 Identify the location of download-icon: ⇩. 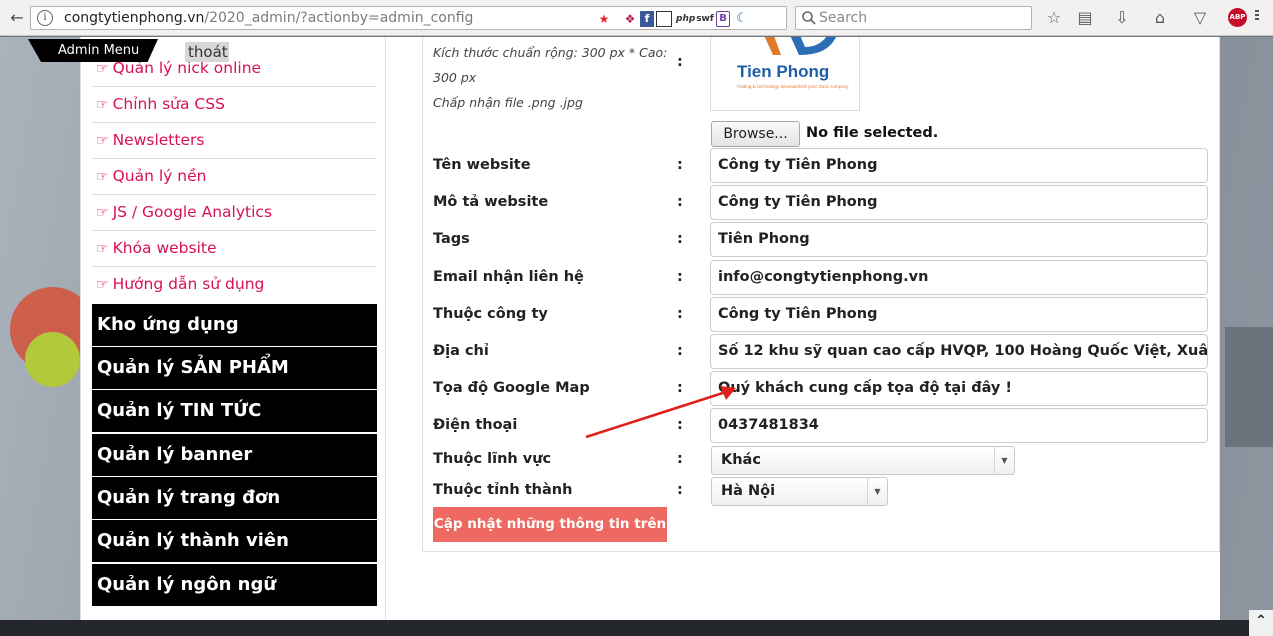
(1122, 18).